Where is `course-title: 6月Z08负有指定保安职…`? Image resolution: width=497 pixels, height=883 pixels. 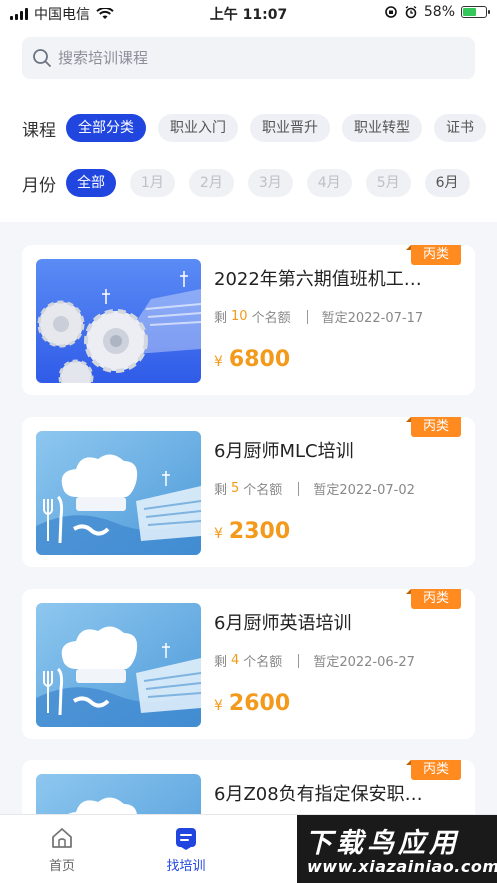 course-title: 6月Z08负有指定保安职… is located at coordinates (318, 794).